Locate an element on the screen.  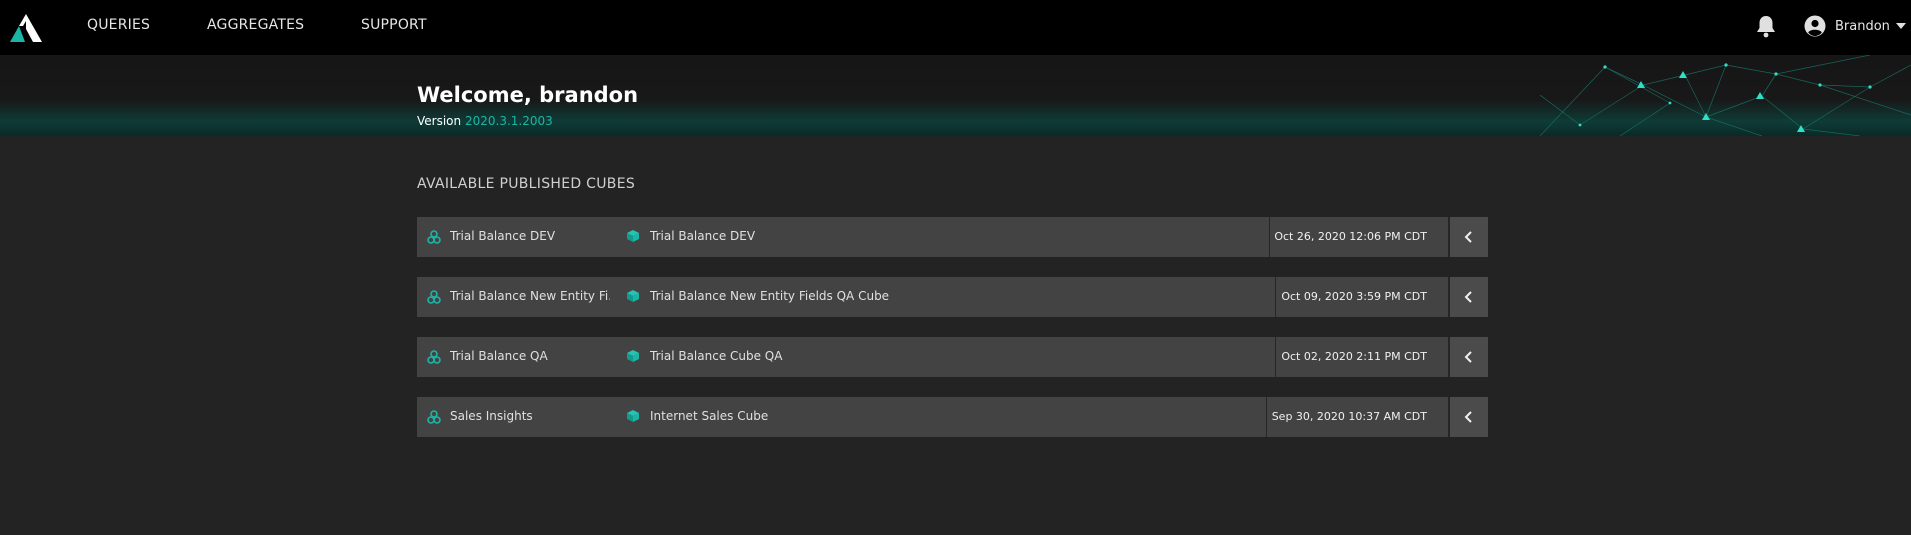
cube-name: Internet Sales Cube is located at coordinates (709, 416).